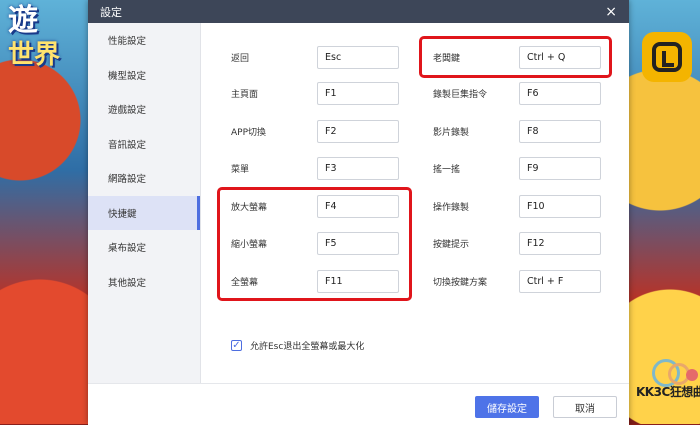 The width and height of the screenshot is (700, 425). I want to click on shortcut-label: 錄製巨集指令, so click(460, 95).